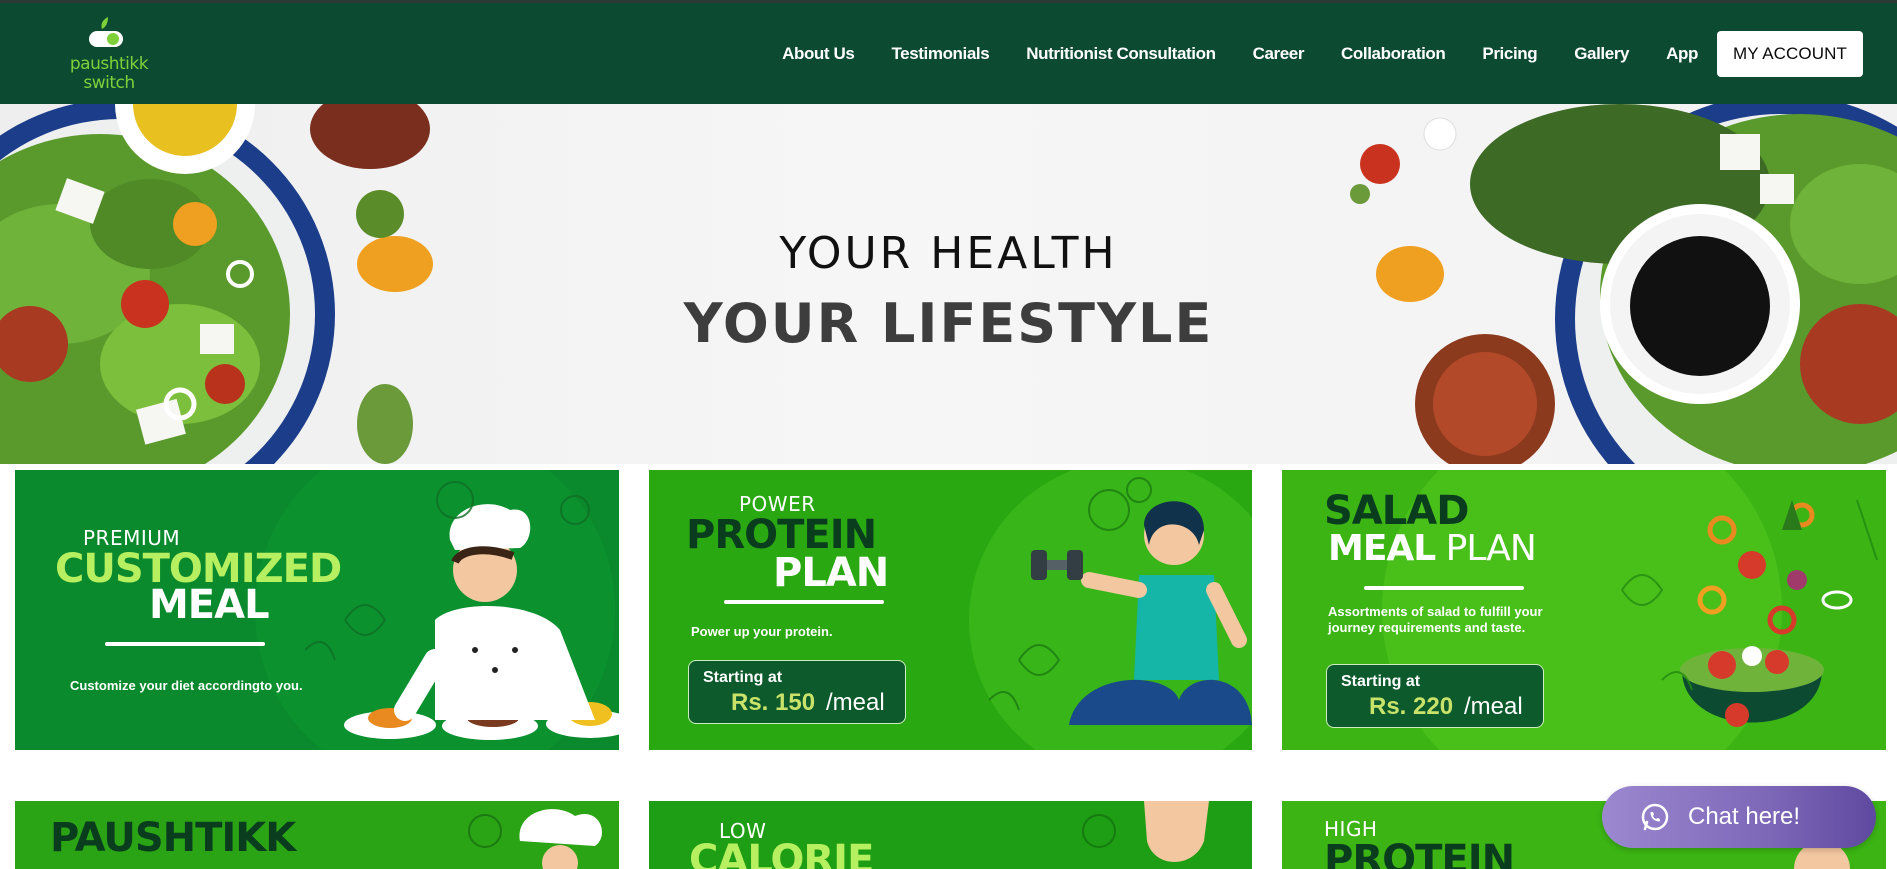 The width and height of the screenshot is (1897, 869). What do you see at coordinates (804, 602) in the screenshot?
I see `card-2-divider` at bounding box center [804, 602].